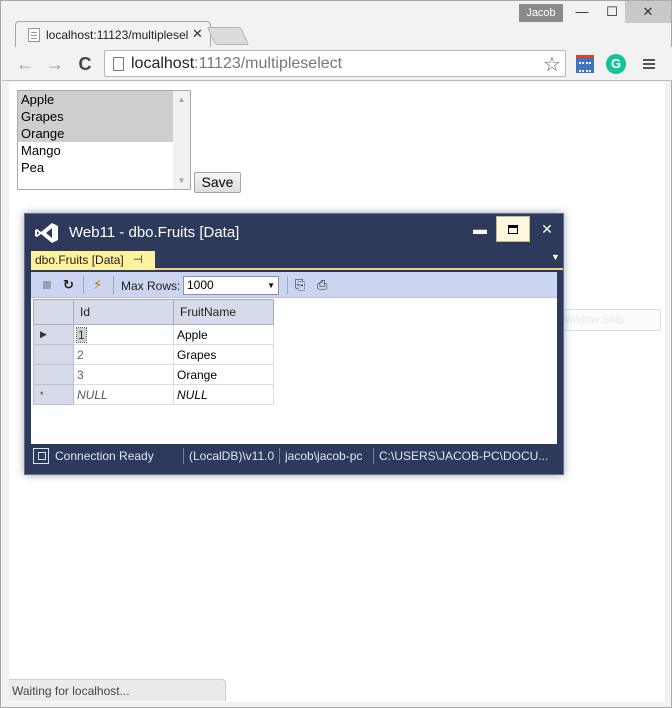  What do you see at coordinates (96, 150) in the screenshot?
I see `option-mango: Mango` at bounding box center [96, 150].